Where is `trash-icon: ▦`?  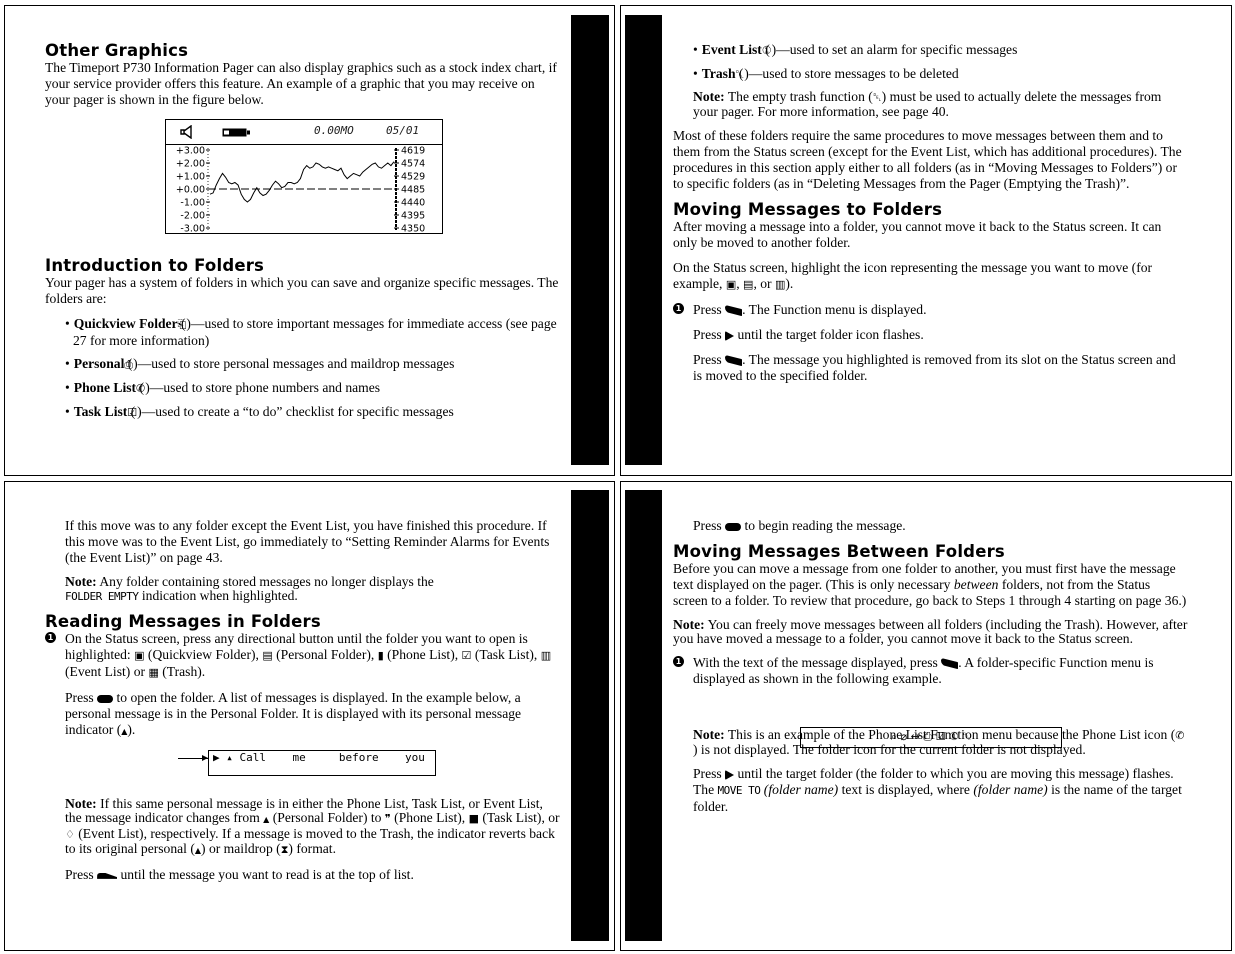 trash-icon: ▦ is located at coordinates (153, 672).